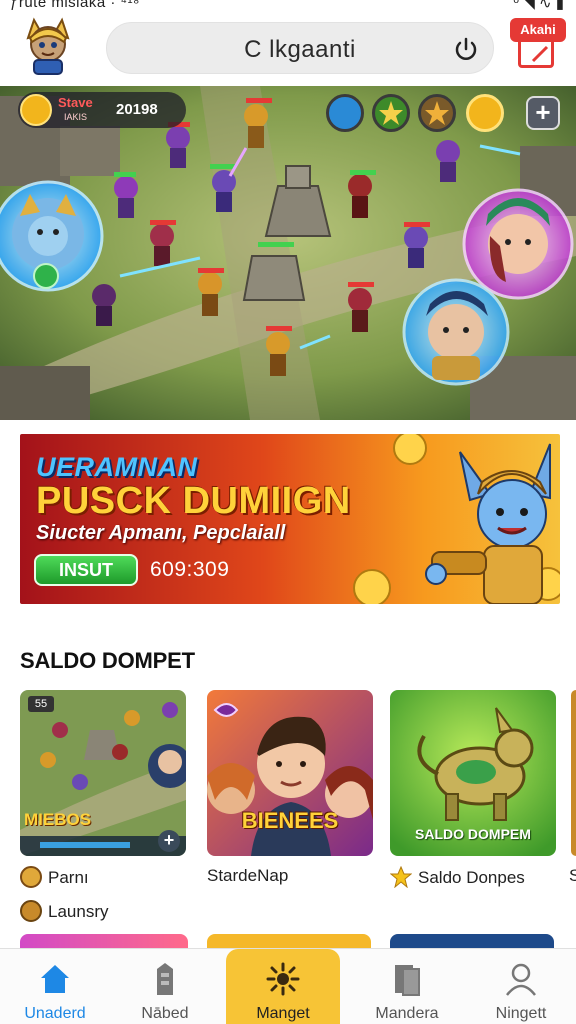 Image resolution: width=576 pixels, height=1024 pixels. I want to click on next-card-peek, so click(573, 773).